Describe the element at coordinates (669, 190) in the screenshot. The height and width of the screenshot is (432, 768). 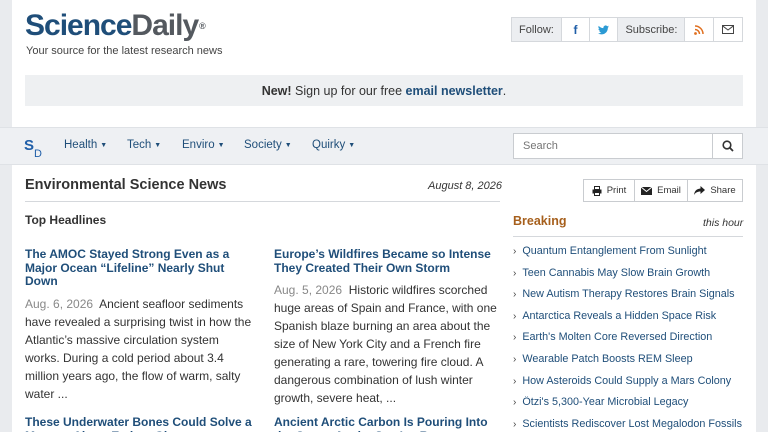
I see `email-label: Email` at that location.